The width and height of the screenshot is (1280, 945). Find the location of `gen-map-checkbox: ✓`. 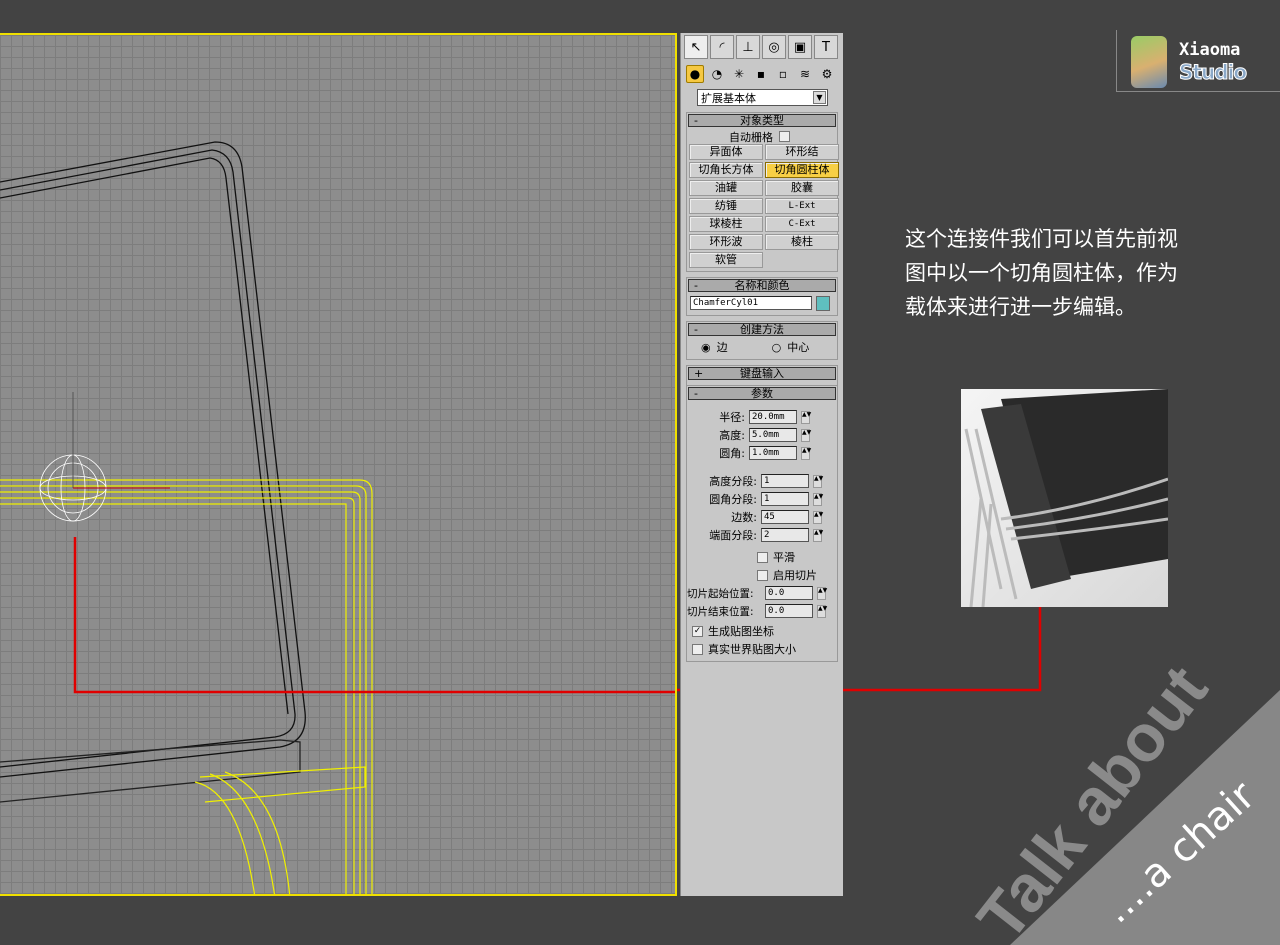

gen-map-checkbox: ✓ is located at coordinates (697, 631).